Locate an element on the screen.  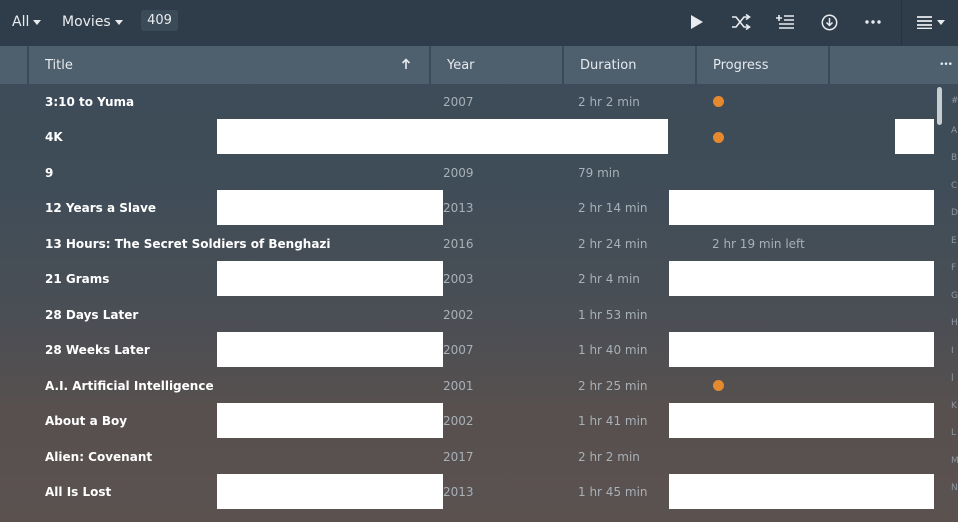
table-row: 28 Days Later 2002 1 hr 53 min is located at coordinates (467, 315).